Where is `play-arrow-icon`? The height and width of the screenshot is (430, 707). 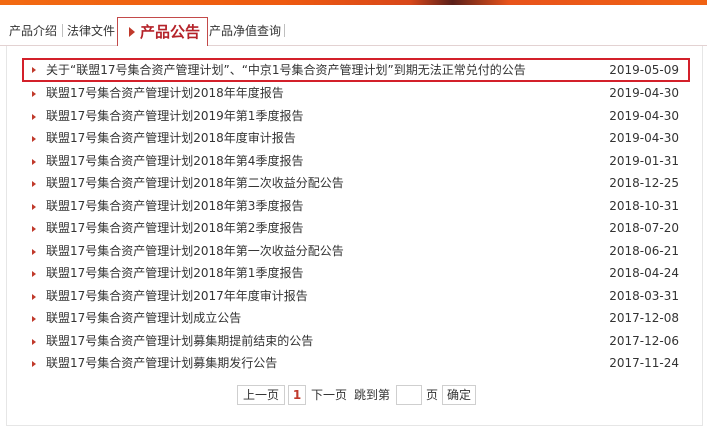
play-arrow-icon is located at coordinates (132, 32).